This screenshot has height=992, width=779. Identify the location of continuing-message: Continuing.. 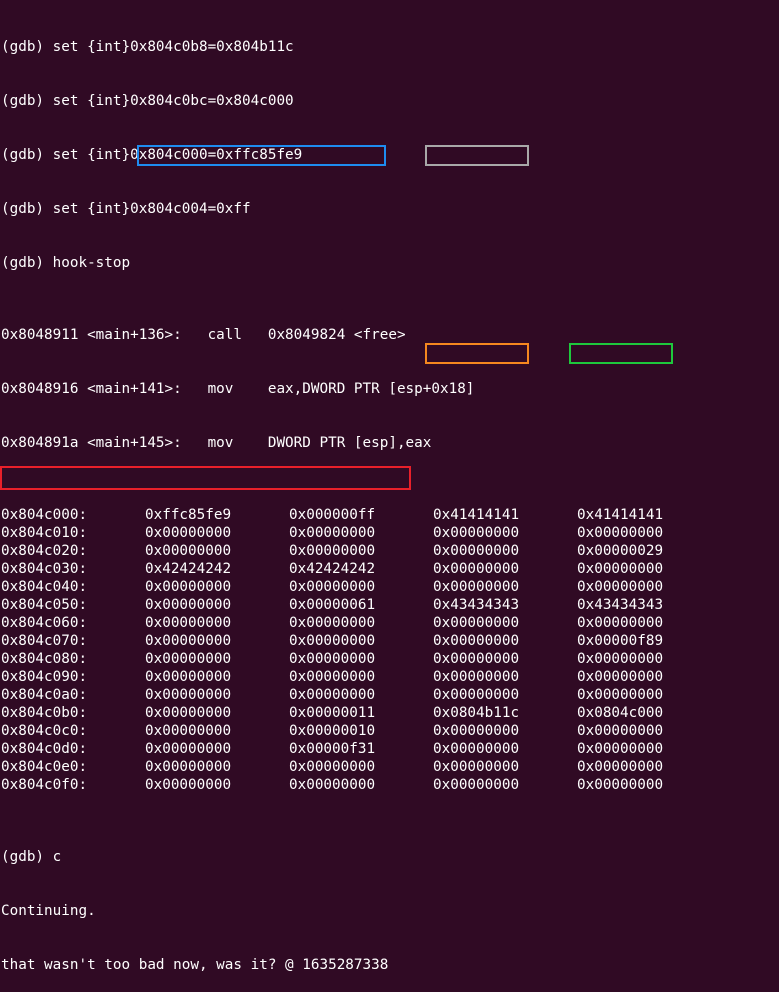
(48, 911).